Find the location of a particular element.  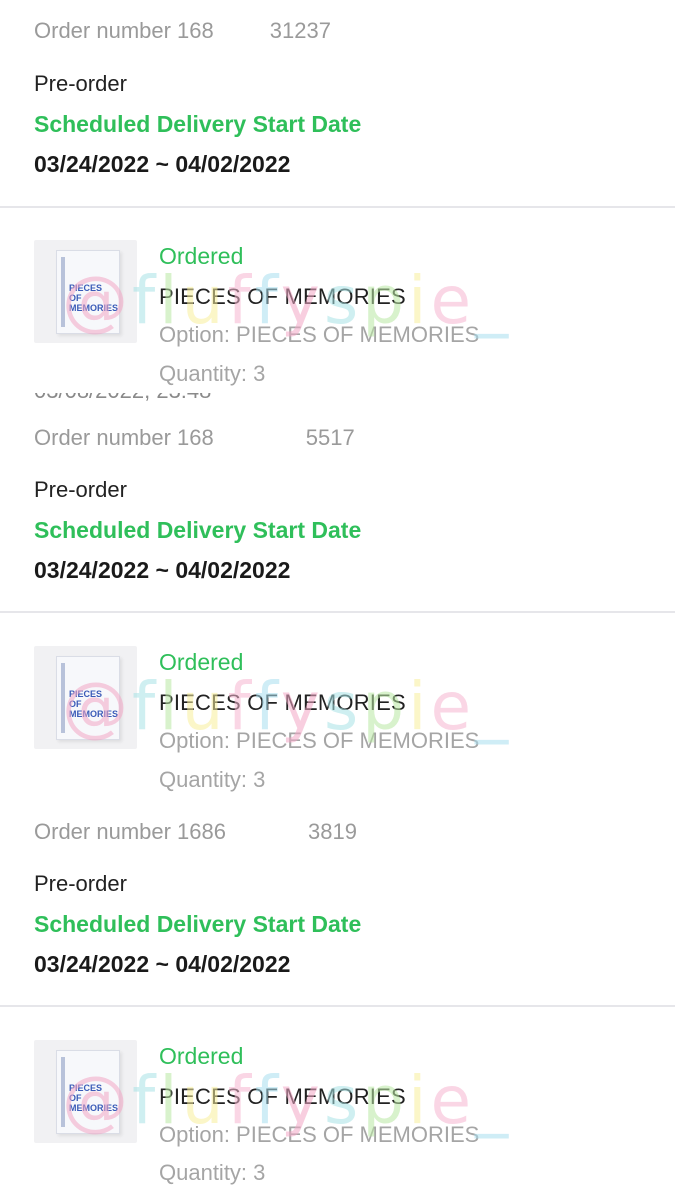

order-number-suffix: 5517 is located at coordinates (330, 437).